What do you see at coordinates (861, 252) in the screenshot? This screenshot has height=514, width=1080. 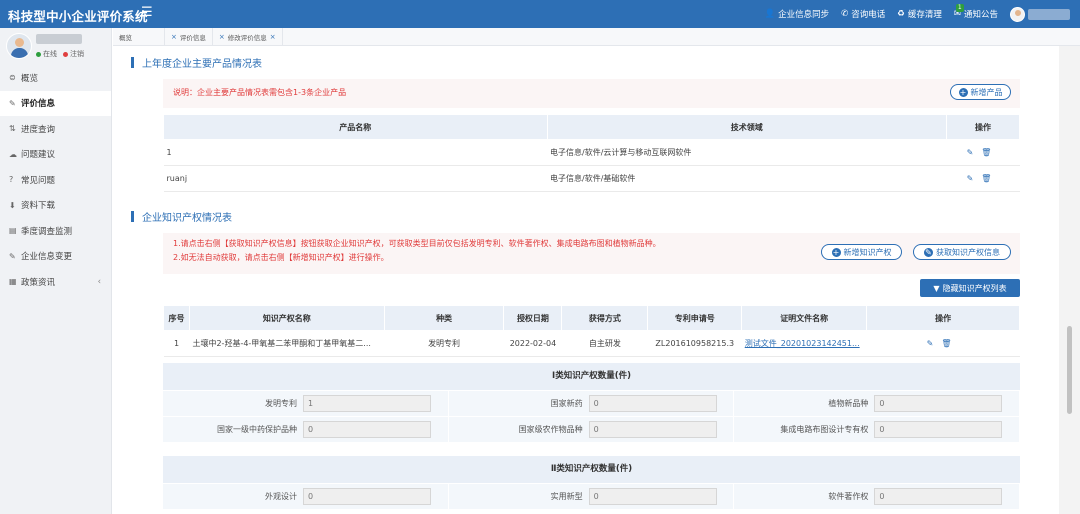 I see `add-ip-button: + 新增知识产权` at bounding box center [861, 252].